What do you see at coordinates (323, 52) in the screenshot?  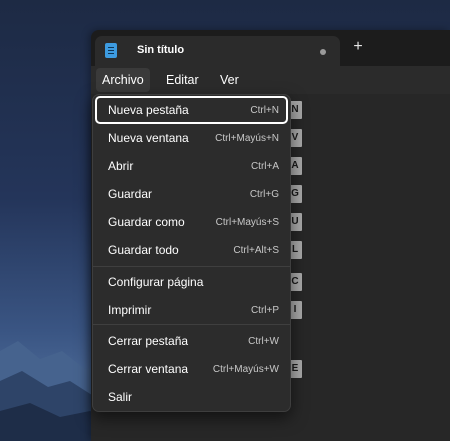 I see `tab-unsaved-dot-icon` at bounding box center [323, 52].